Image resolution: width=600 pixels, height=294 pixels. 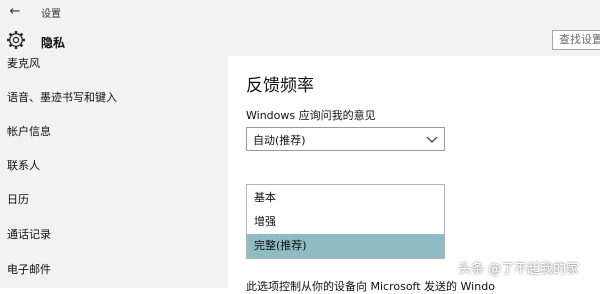 I want to click on page-header: 隐私 查找设置, so click(x=300, y=40).